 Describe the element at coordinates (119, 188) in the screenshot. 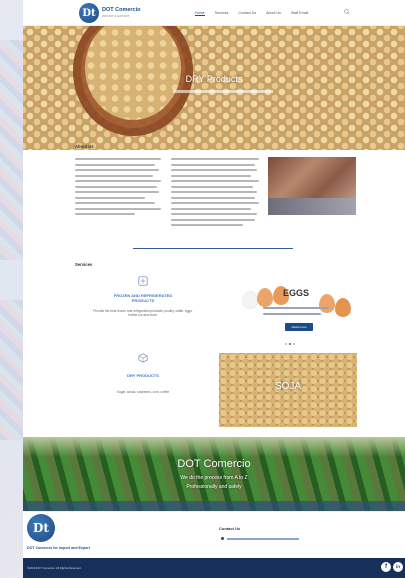

I see `about-text-left` at that location.